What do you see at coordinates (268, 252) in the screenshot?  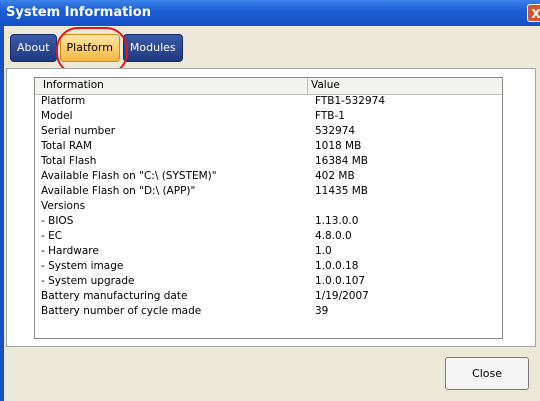 I see `table-row: - Hardware 1.0` at bounding box center [268, 252].